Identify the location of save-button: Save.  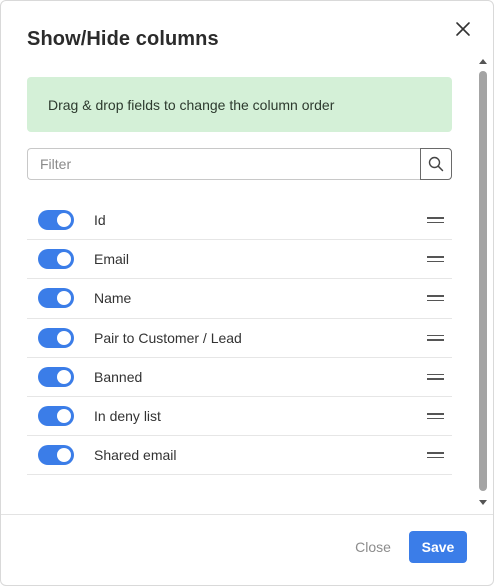
(438, 547).